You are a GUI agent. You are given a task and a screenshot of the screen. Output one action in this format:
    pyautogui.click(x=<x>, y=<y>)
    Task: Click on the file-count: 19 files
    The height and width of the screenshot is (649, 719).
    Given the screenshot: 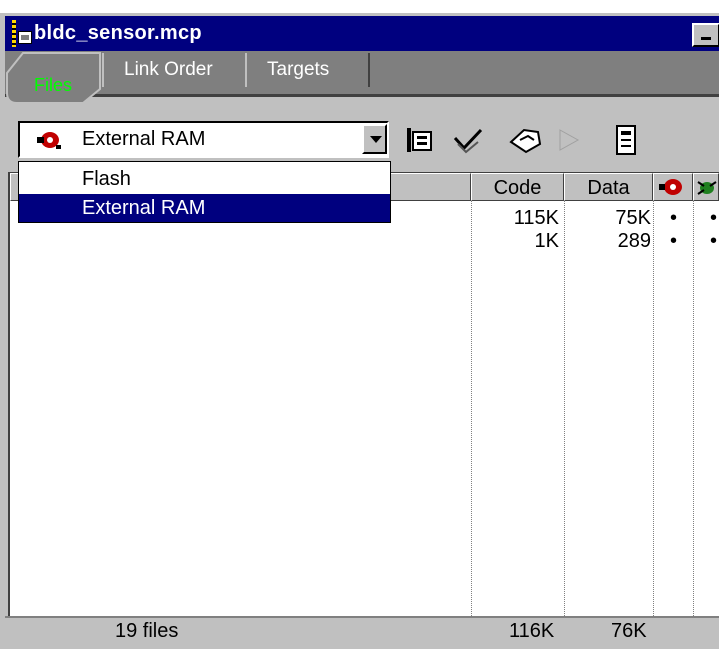 What is the action you would take?
    pyautogui.click(x=147, y=631)
    